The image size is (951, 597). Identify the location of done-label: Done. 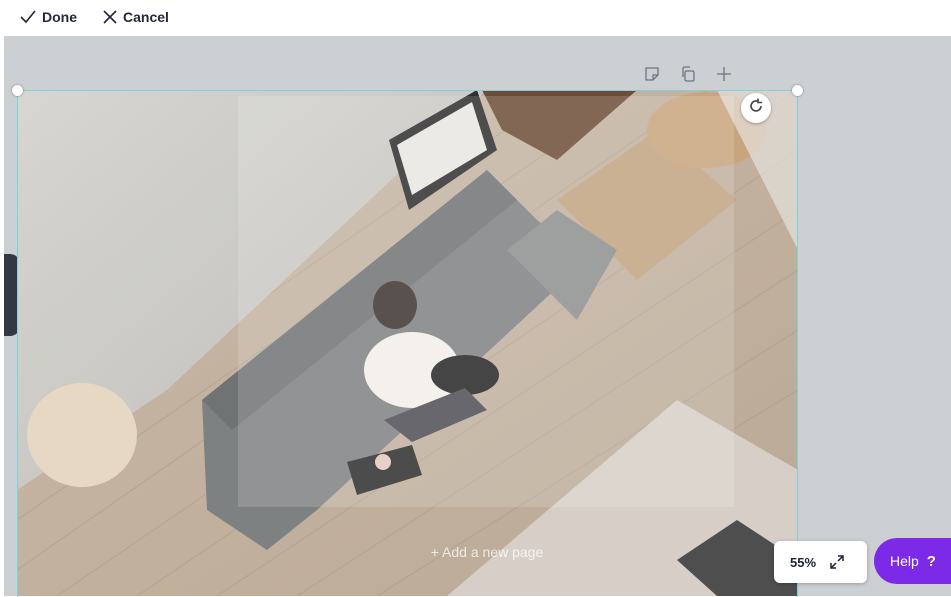
(59, 17).